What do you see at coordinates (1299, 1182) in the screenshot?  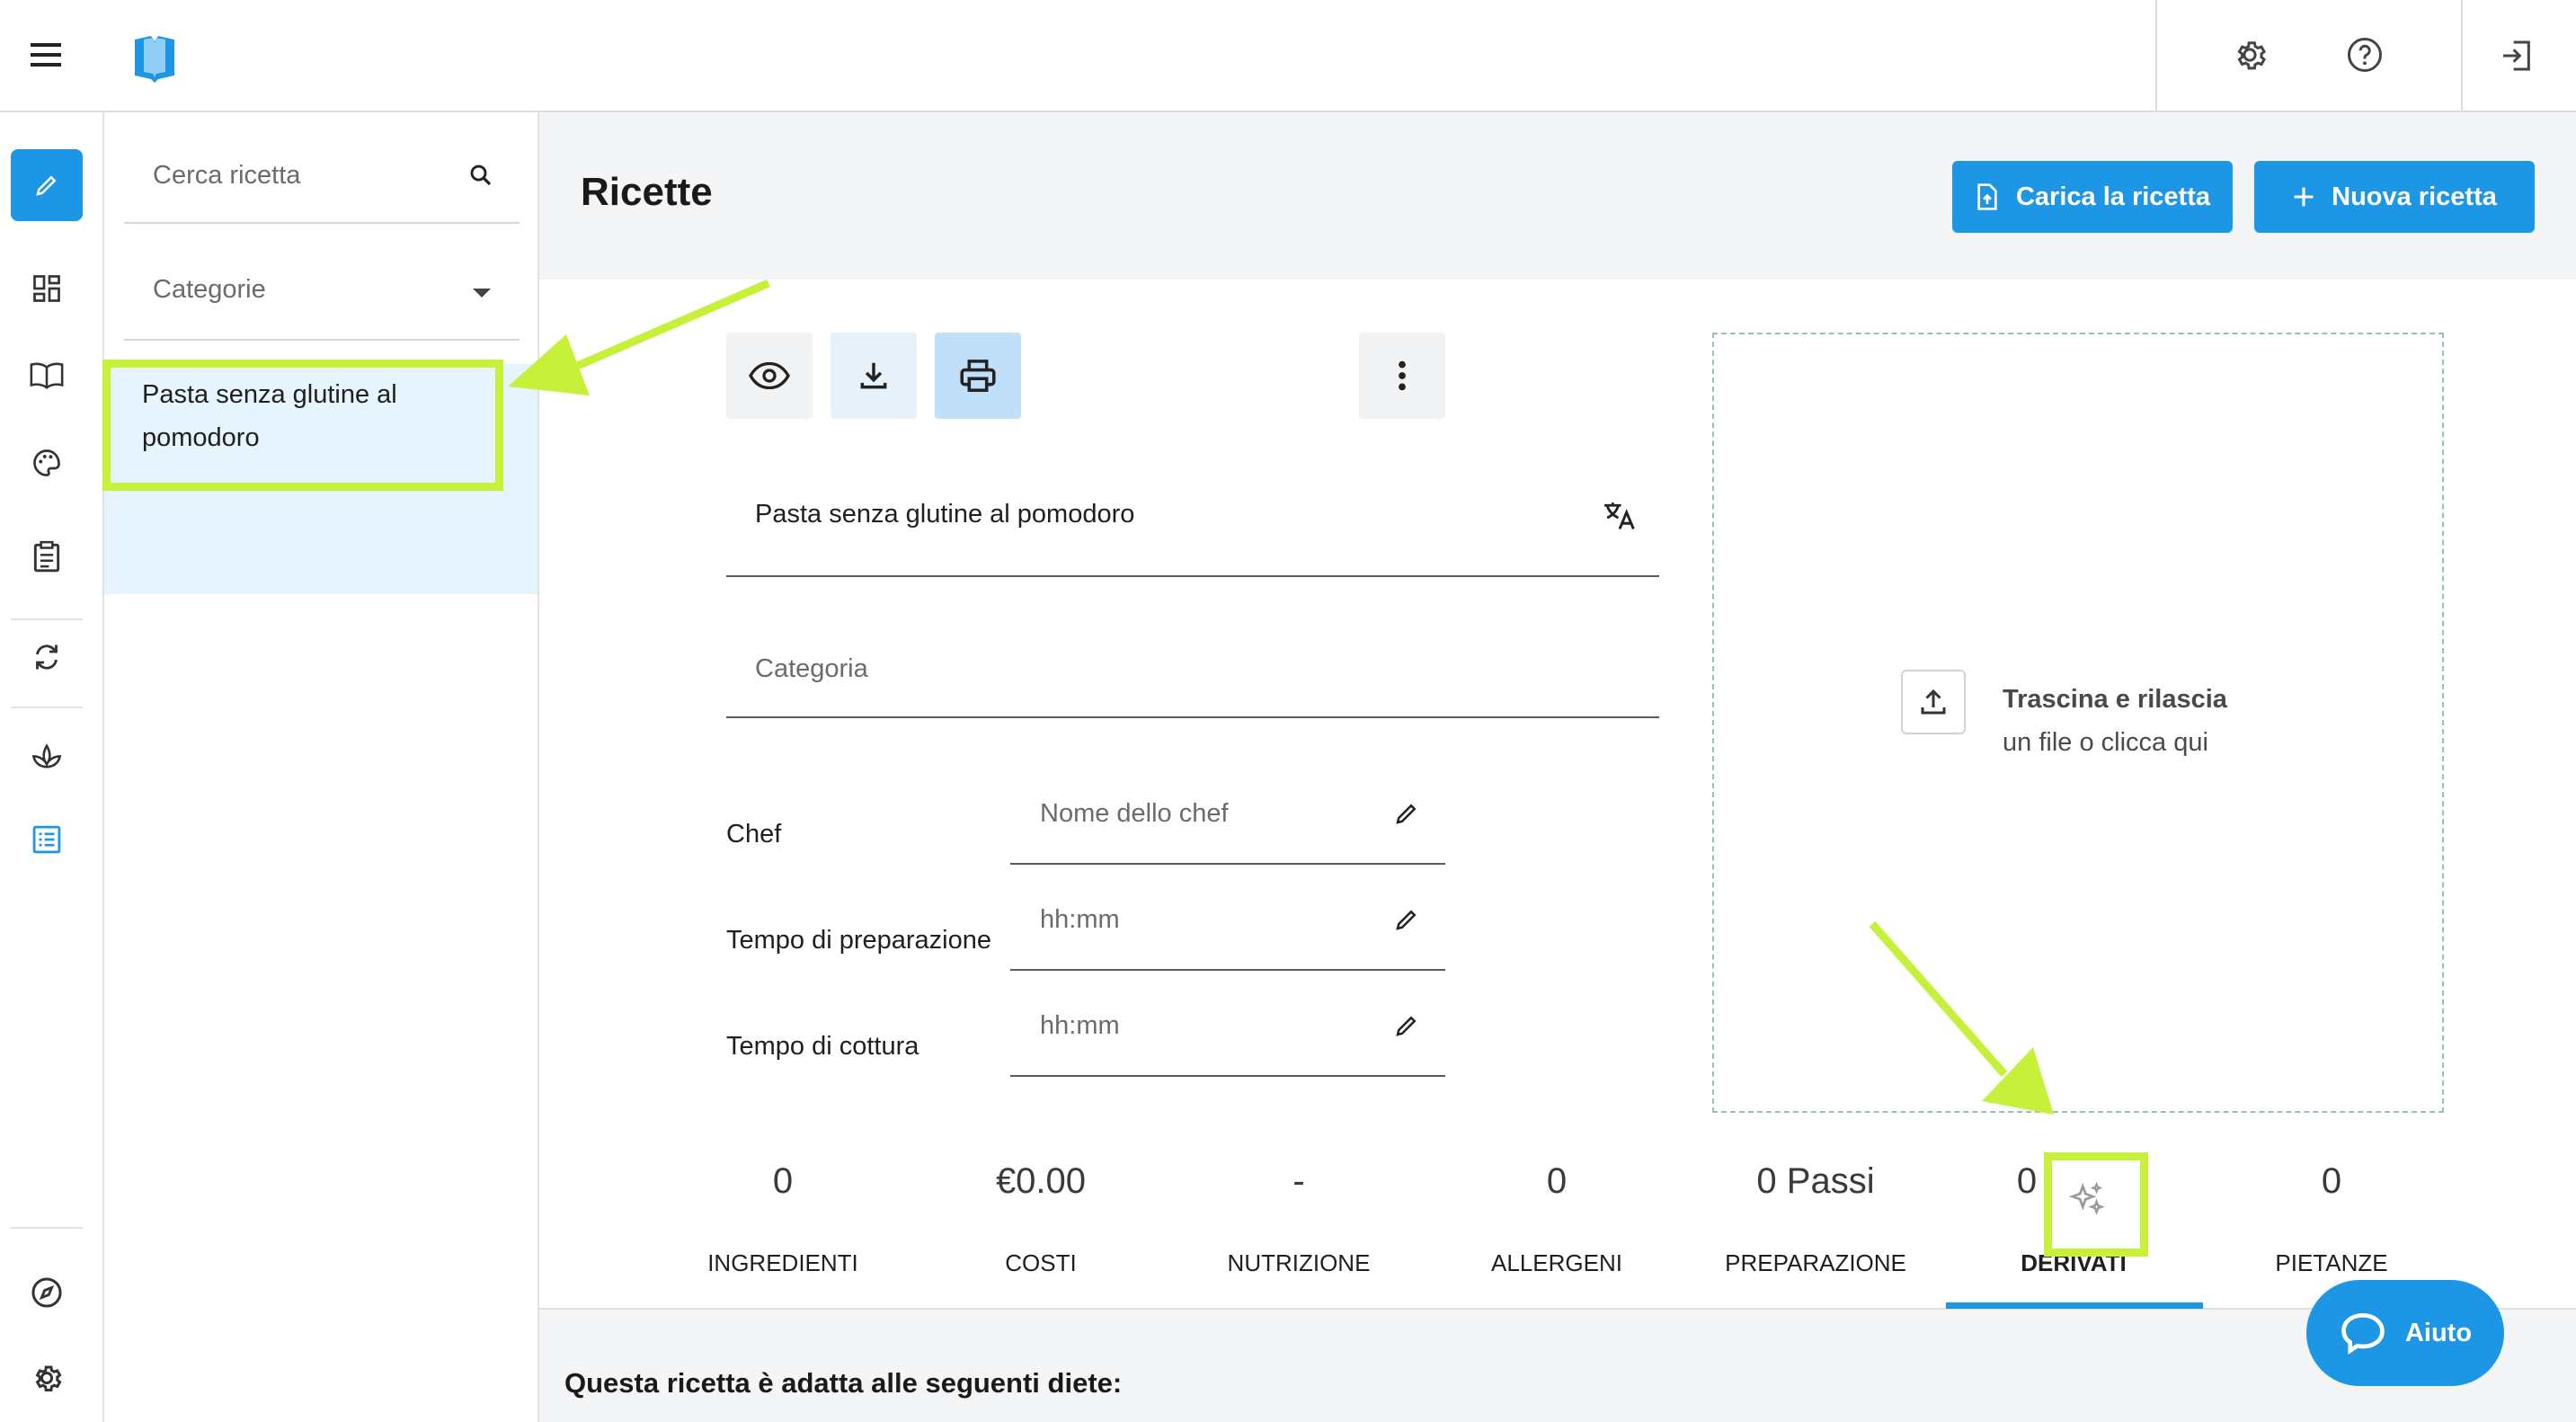 I see `stat-value-nutrizione: -` at bounding box center [1299, 1182].